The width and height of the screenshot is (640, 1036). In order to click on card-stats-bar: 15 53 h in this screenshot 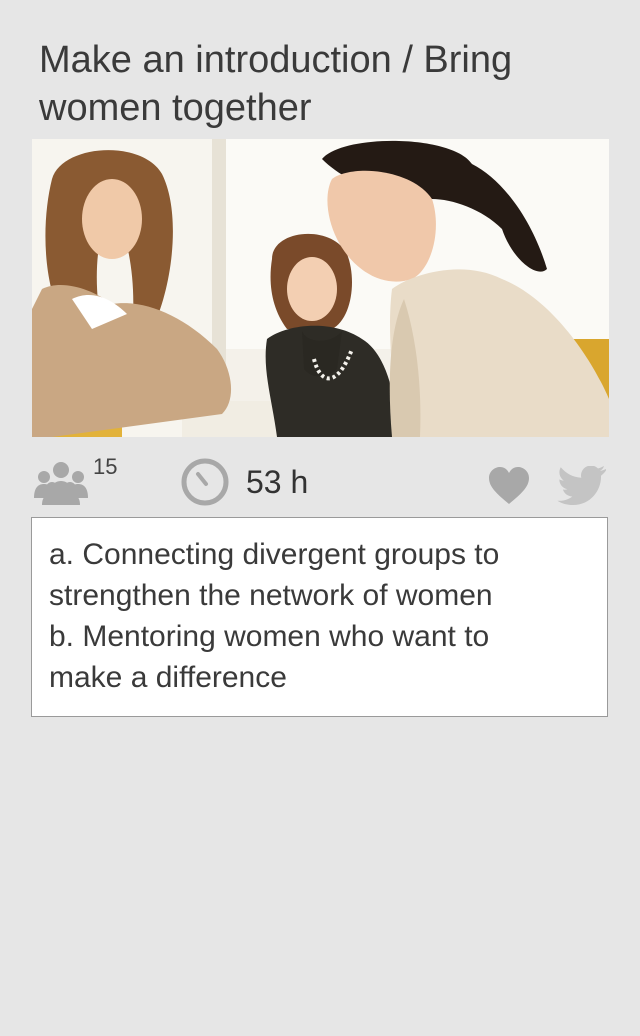, I will do `click(320, 481)`.